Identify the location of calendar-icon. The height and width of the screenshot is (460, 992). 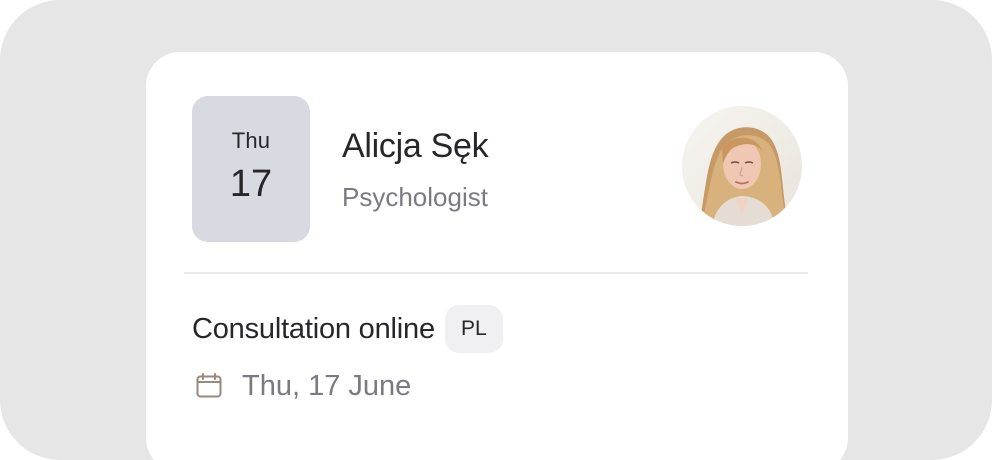
(209, 386).